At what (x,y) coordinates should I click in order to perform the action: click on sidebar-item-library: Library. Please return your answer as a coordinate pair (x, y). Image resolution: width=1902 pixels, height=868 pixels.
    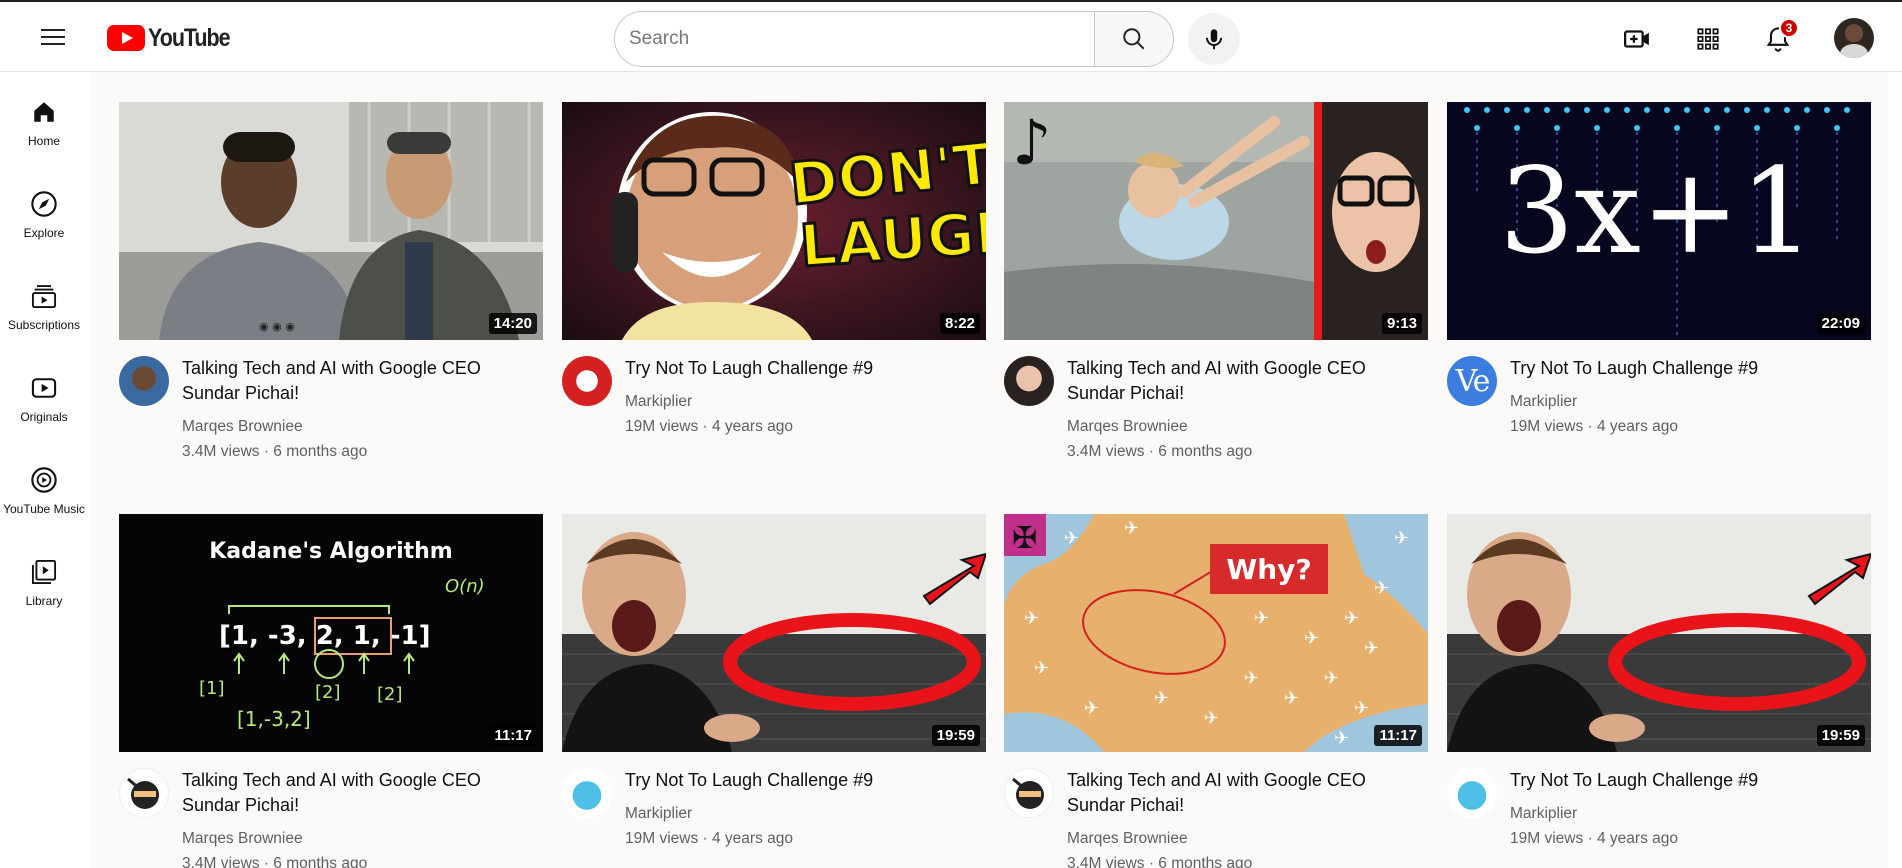
    Looking at the image, I should click on (44, 572).